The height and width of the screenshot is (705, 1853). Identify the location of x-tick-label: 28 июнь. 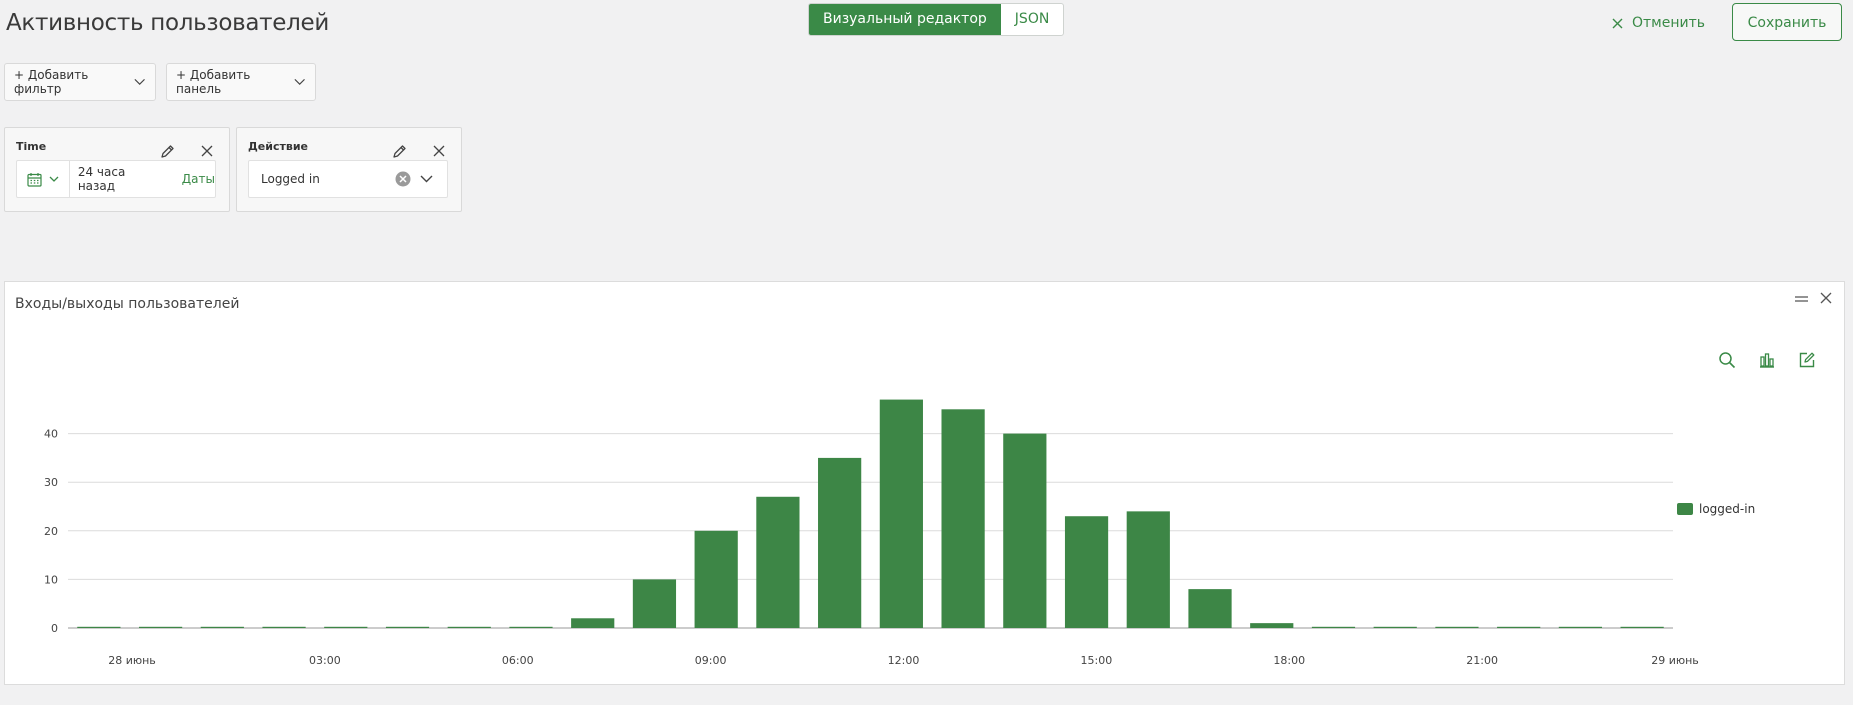
(132, 660).